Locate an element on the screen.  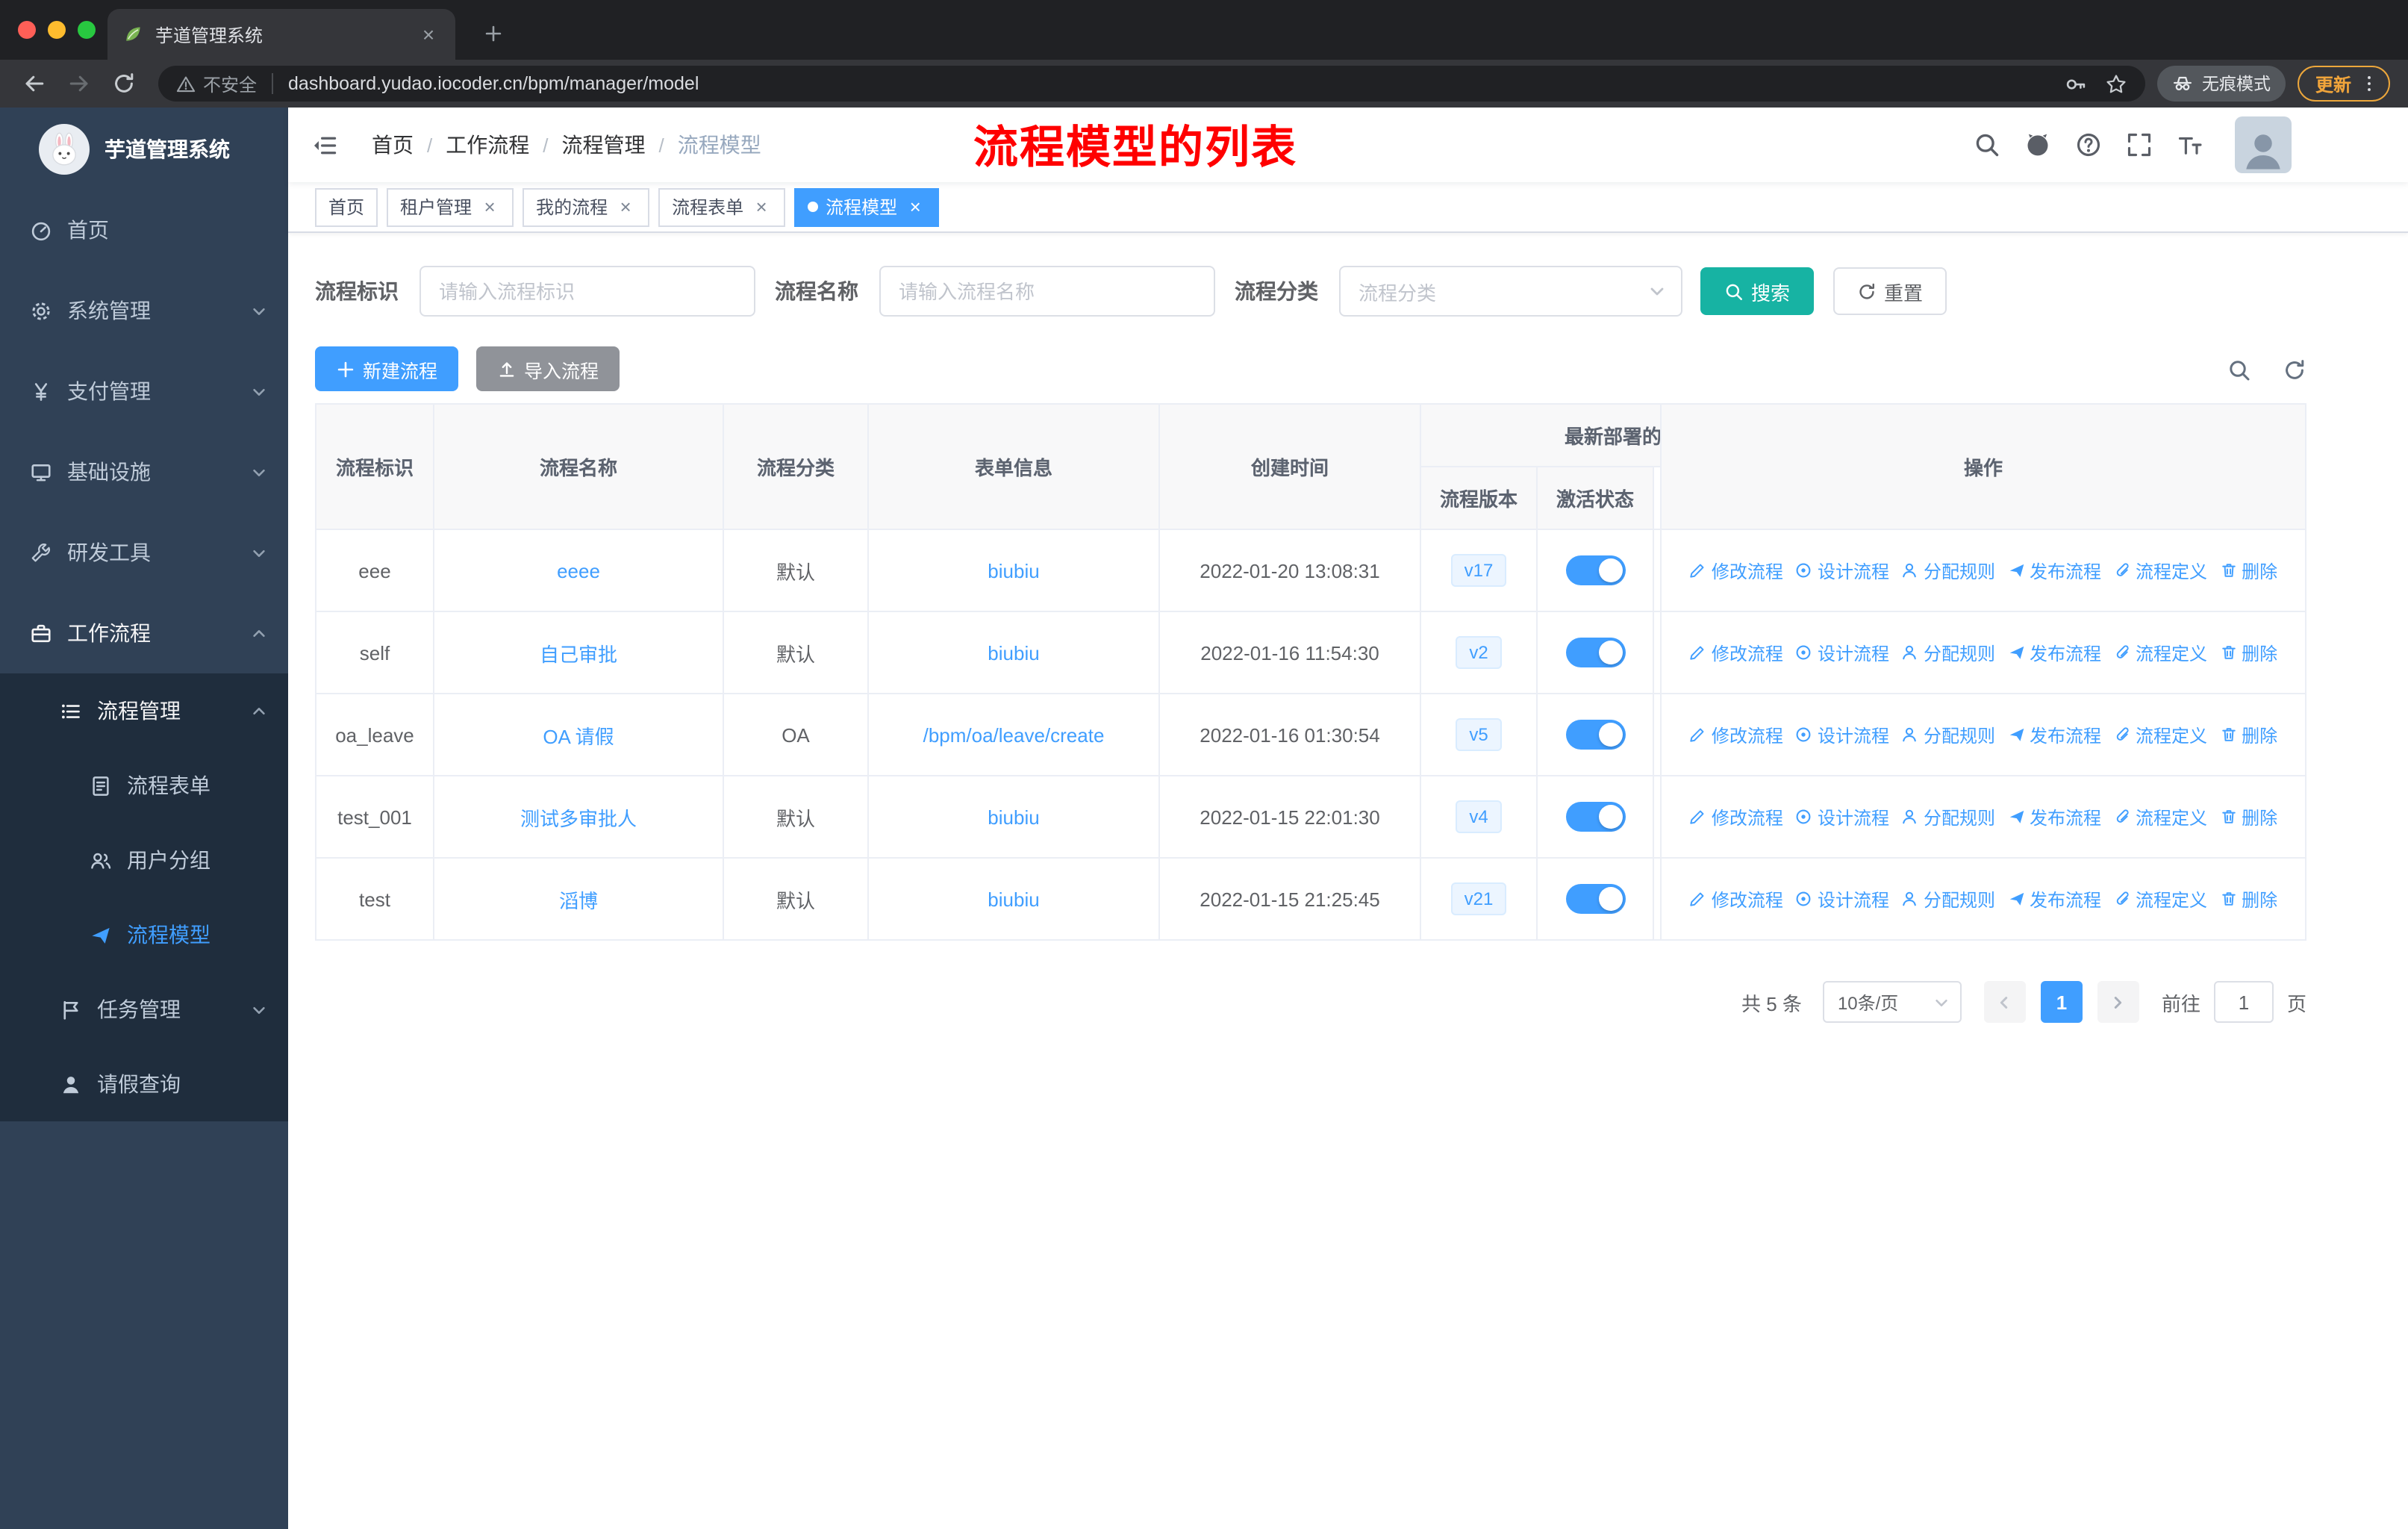
user-avatar is located at coordinates (2263, 144).